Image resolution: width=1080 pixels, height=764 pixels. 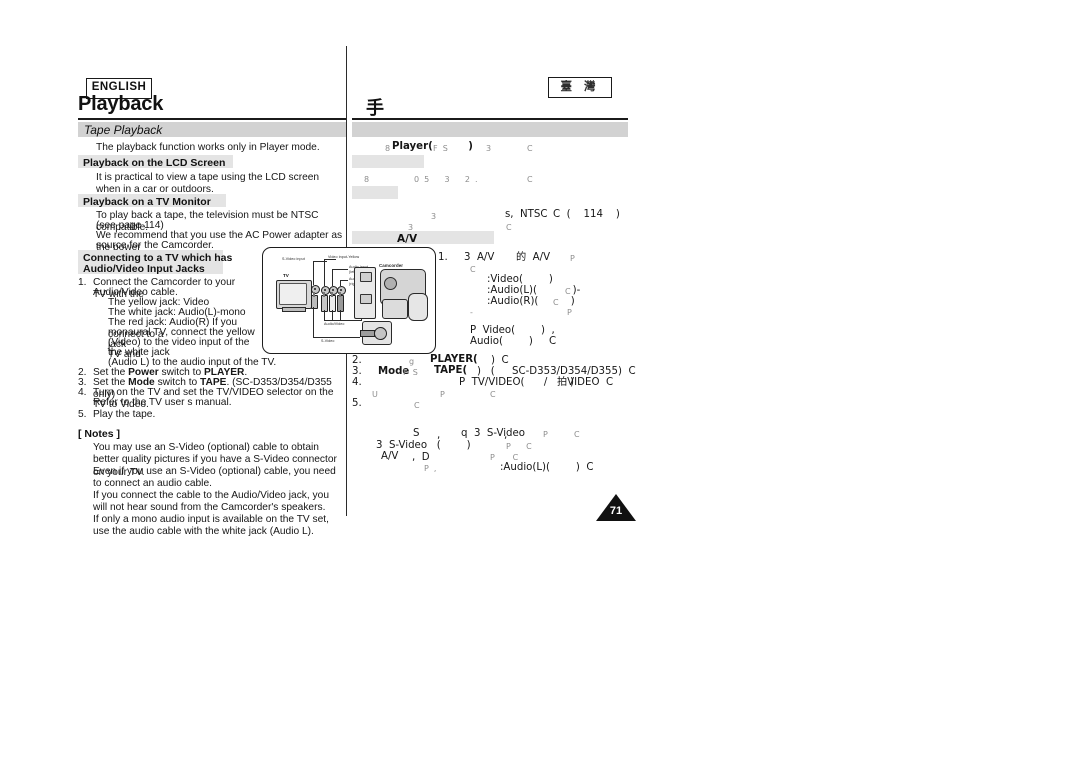 I want to click on title-rule-right, so click(x=490, y=119).